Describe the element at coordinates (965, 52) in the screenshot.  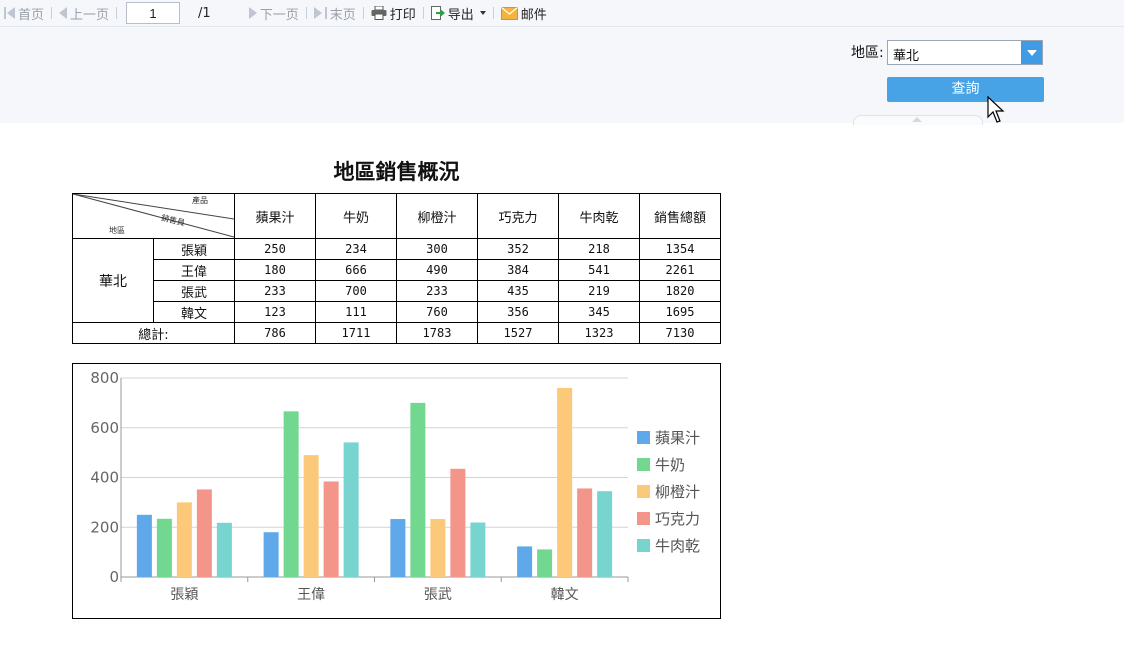
I see `region-select: 華北` at that location.